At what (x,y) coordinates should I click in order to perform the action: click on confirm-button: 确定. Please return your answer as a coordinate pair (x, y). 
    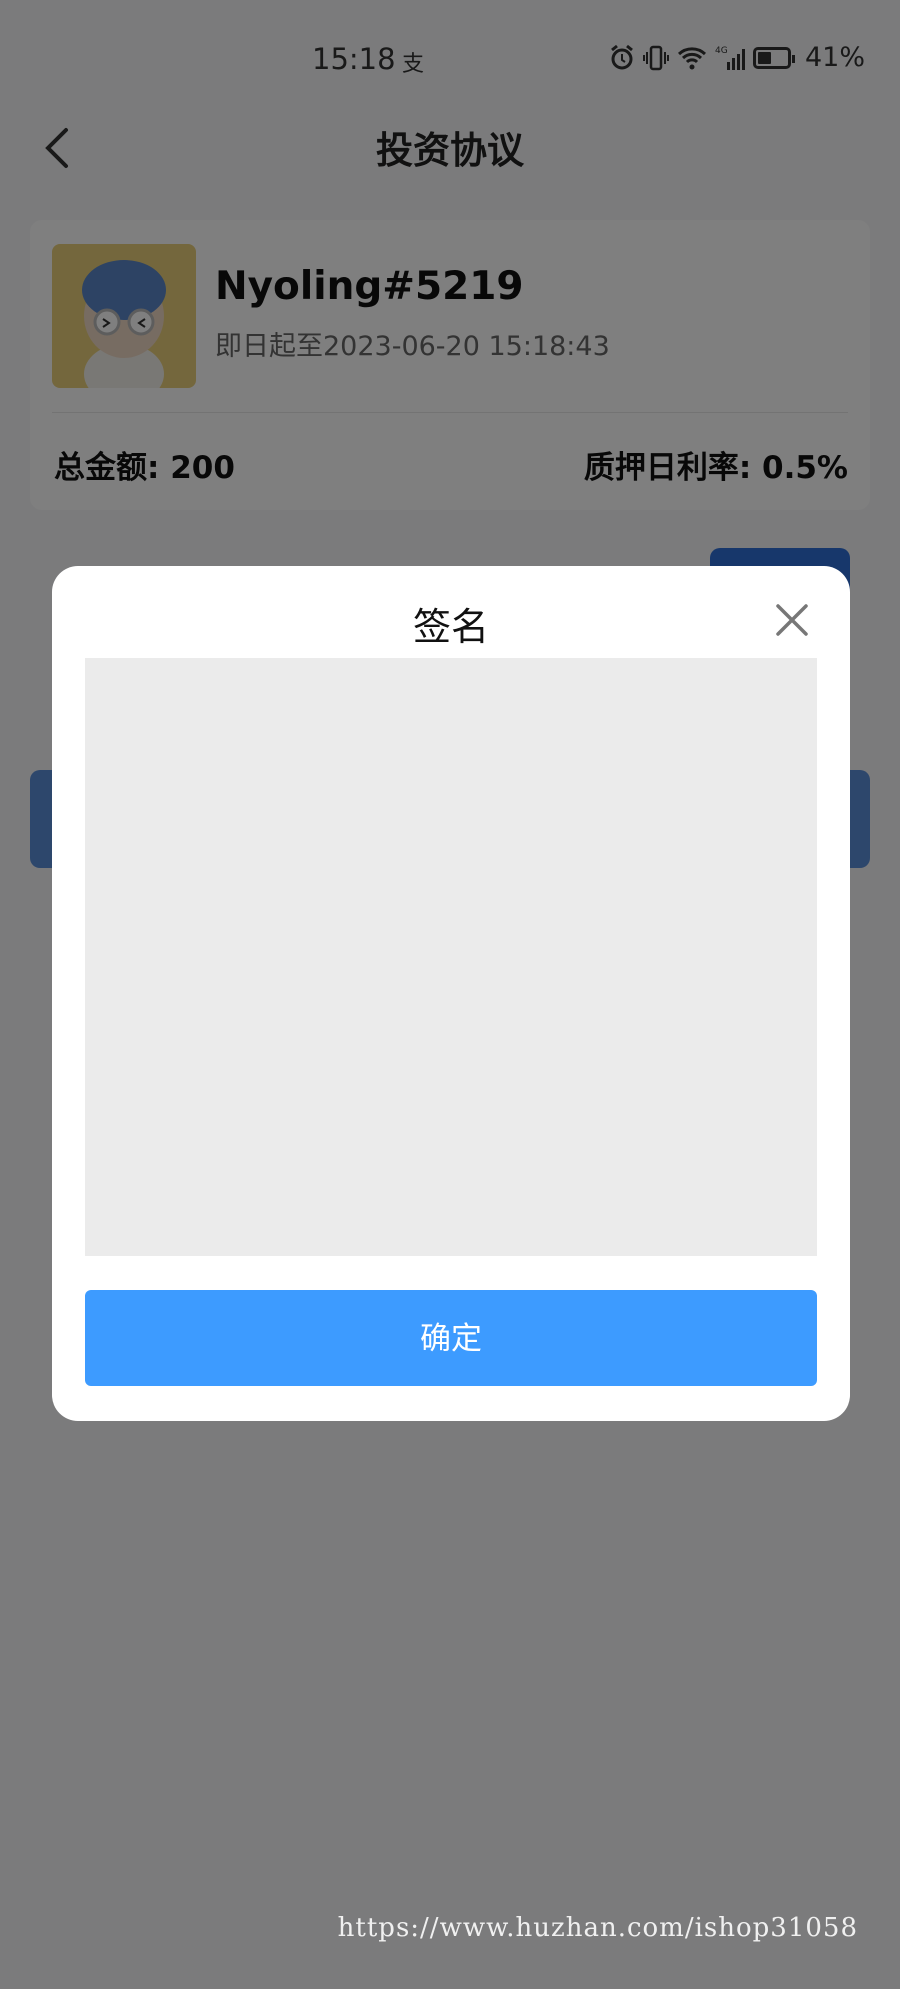
    Looking at the image, I should click on (451, 1338).